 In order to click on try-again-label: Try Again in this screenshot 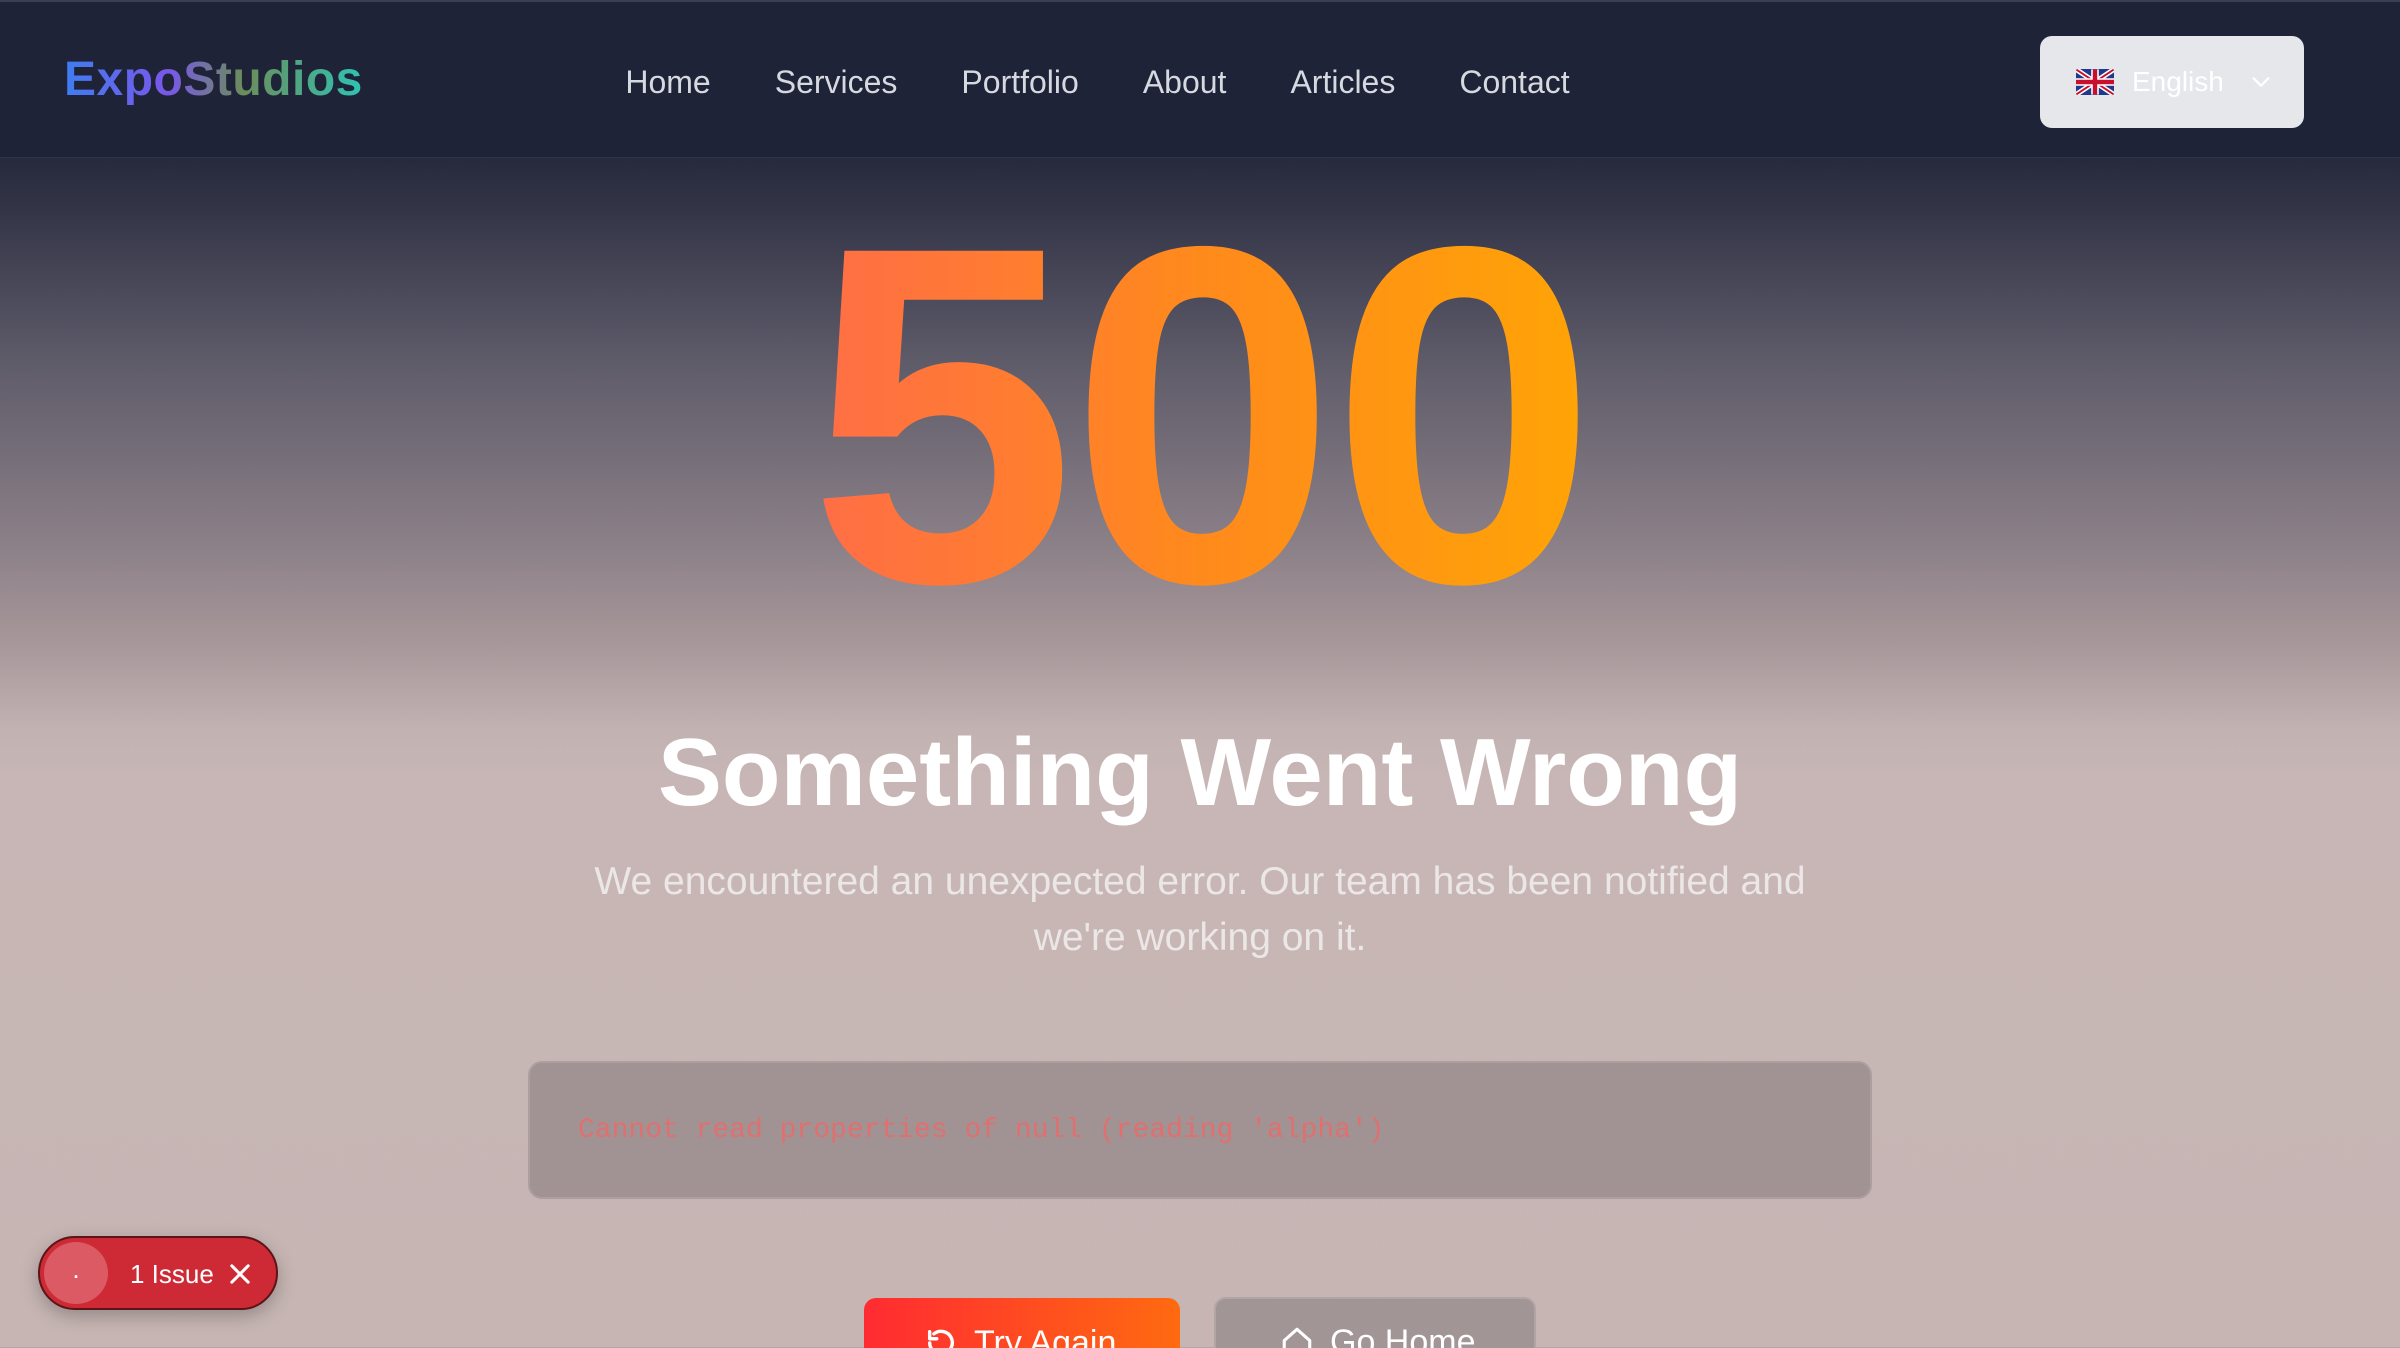, I will do `click(1045, 1335)`.